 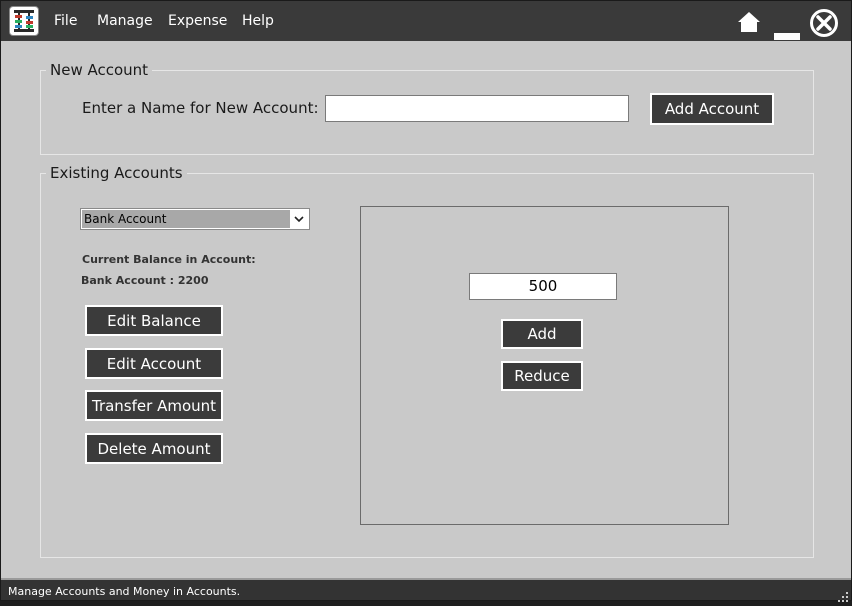 I want to click on edit-balance-button: Edit Balance, so click(x=154, y=320).